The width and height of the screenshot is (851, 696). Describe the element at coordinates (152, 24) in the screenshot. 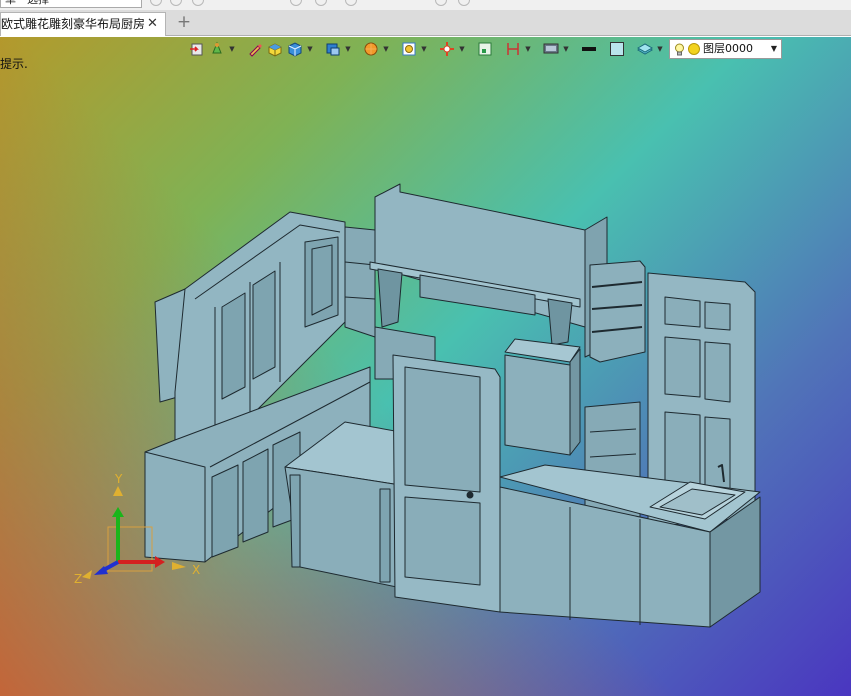

I see `close-icon: ✕` at that location.